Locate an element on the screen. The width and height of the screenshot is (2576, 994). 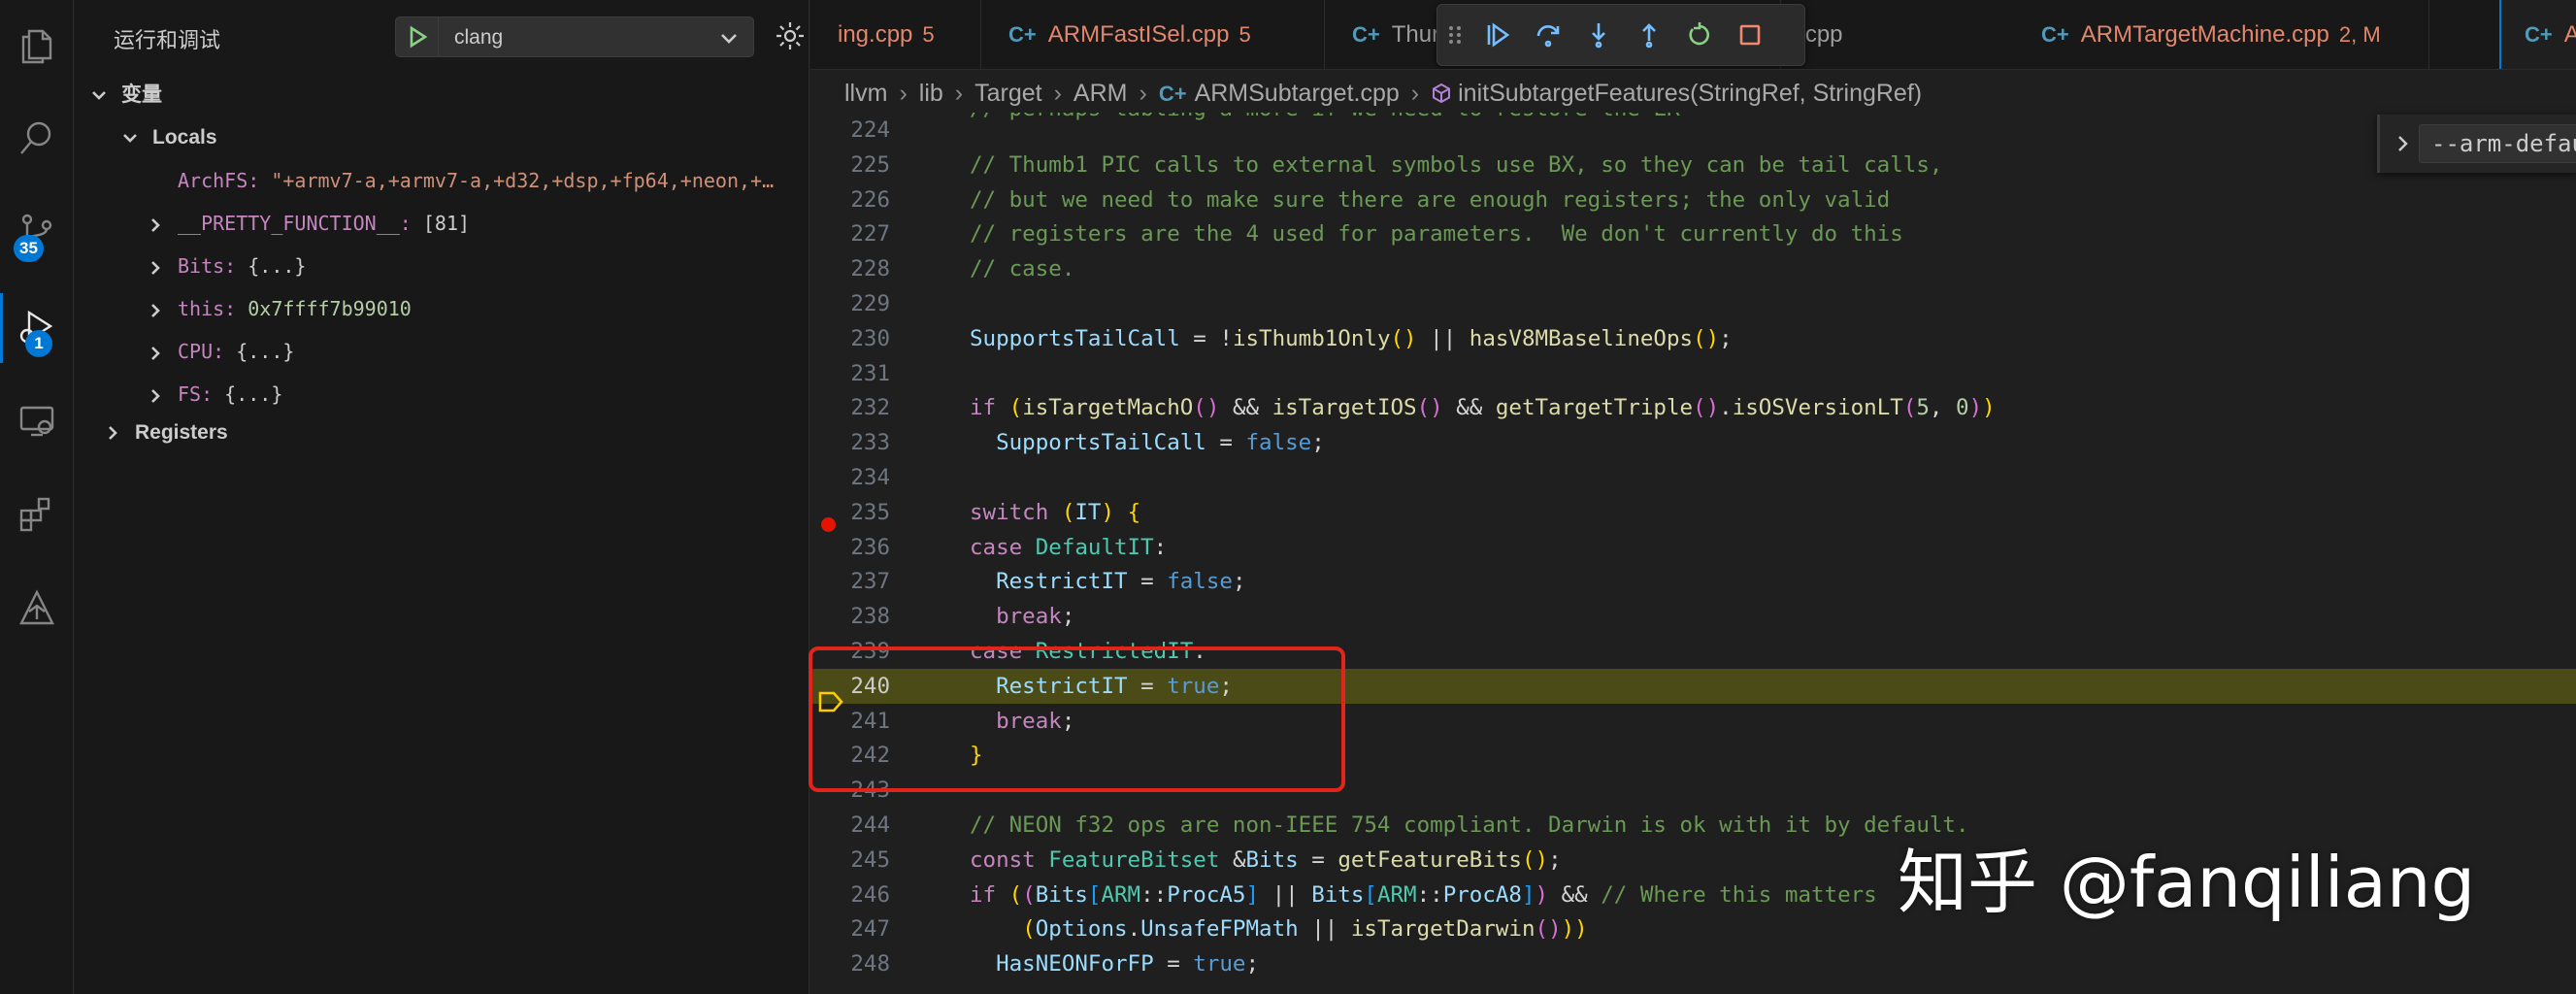
chevron-down-icon is located at coordinates (729, 39).